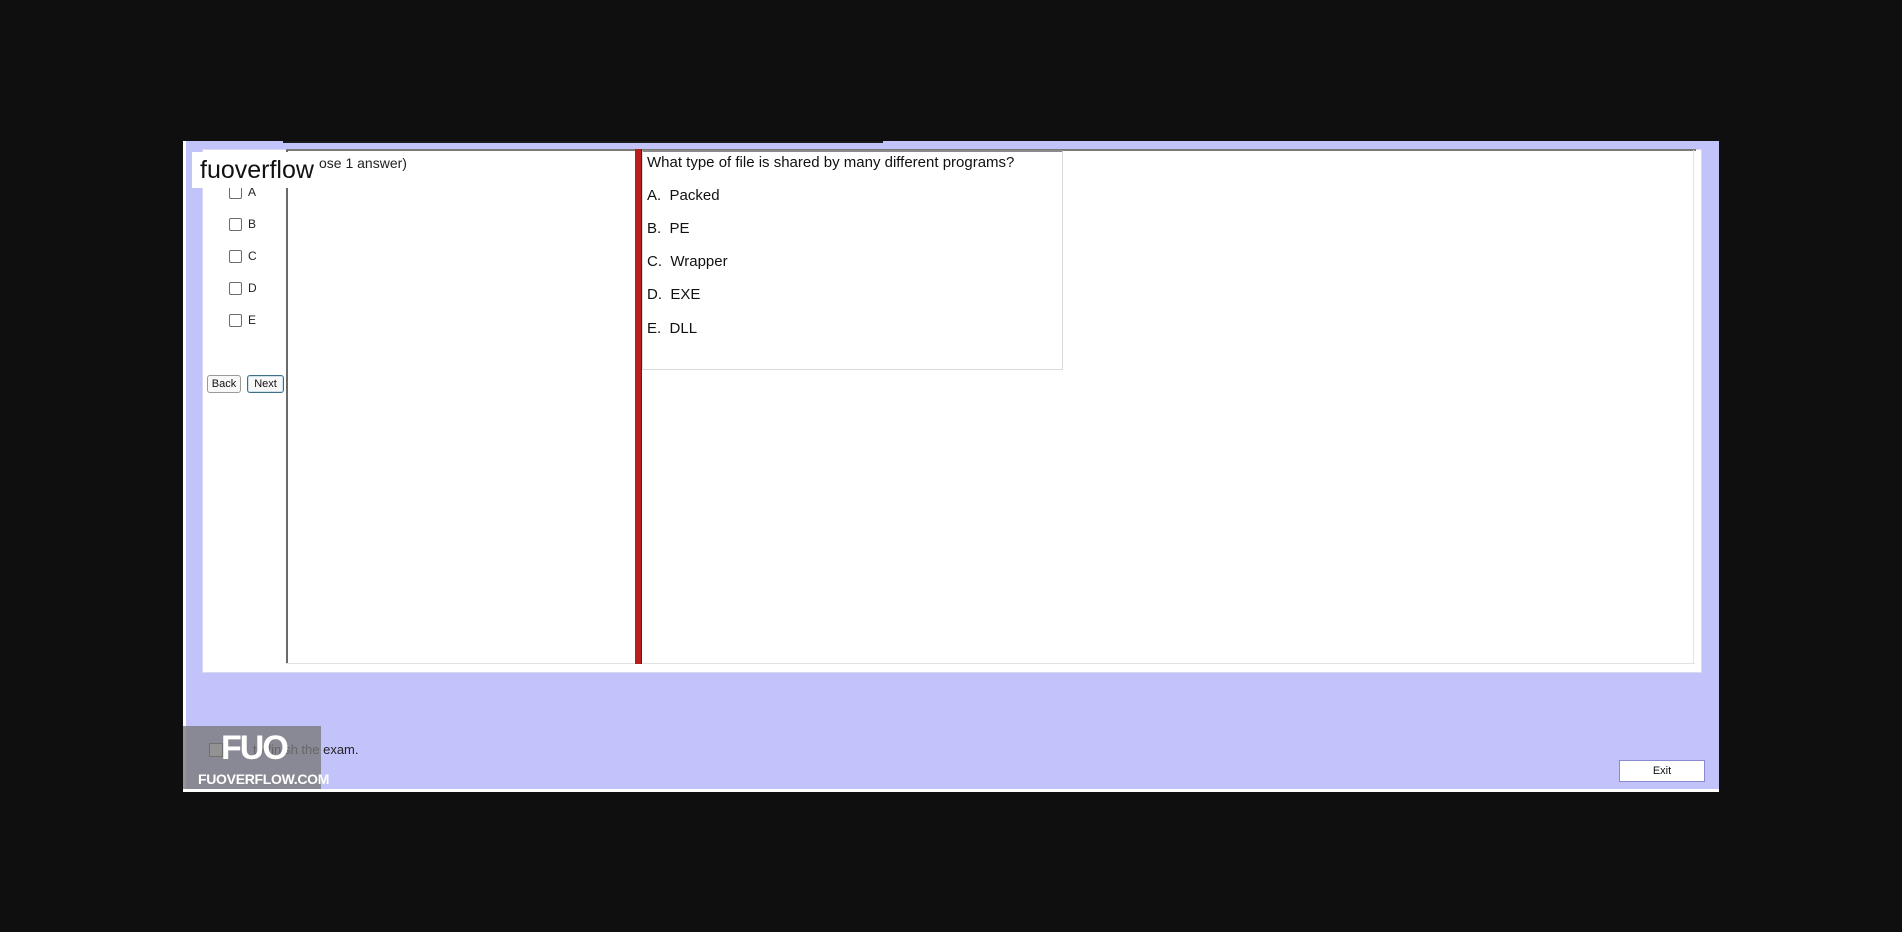 The height and width of the screenshot is (932, 1902). I want to click on right-divider, so click(1693, 407).